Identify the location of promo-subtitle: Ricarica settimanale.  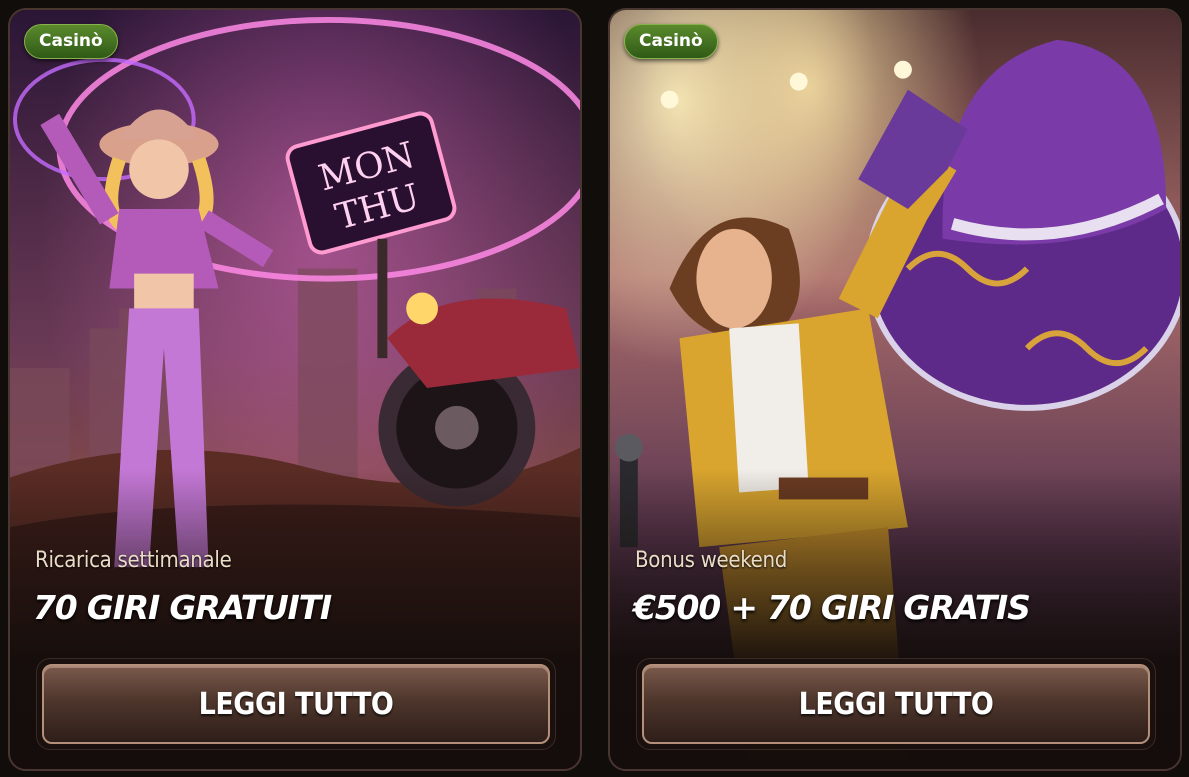
(133, 560).